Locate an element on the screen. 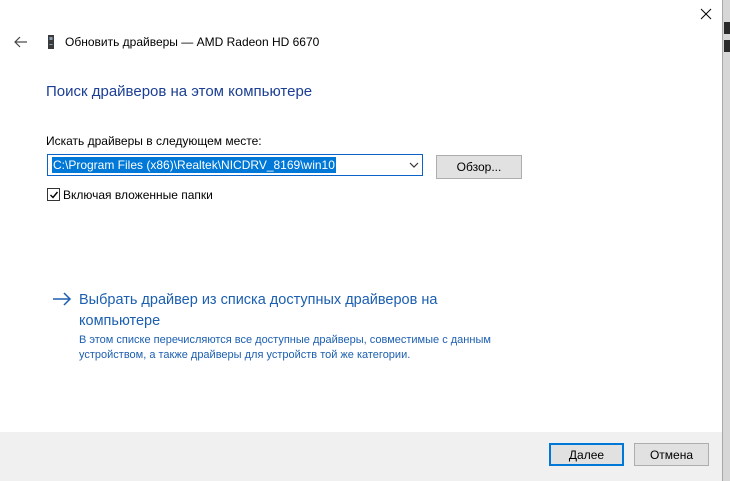  cancel-button: Отмена is located at coordinates (671, 454).